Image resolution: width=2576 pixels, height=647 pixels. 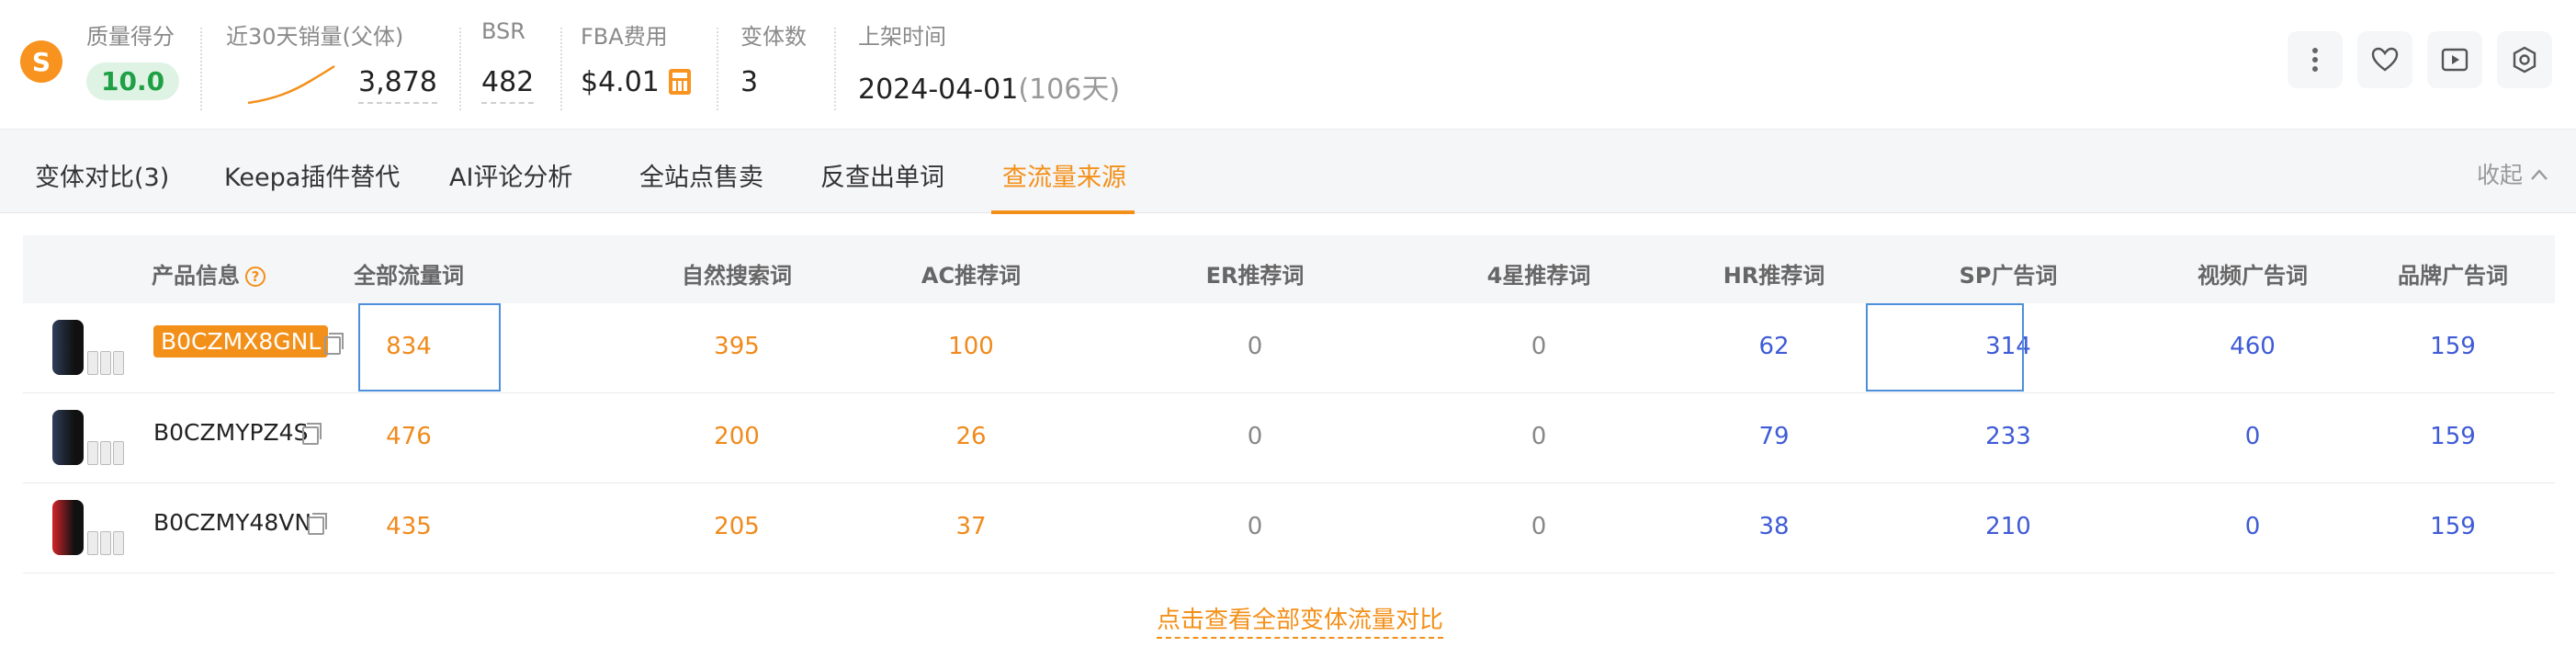 I want to click on th-all-traffic: 全部流量词, so click(x=408, y=273).